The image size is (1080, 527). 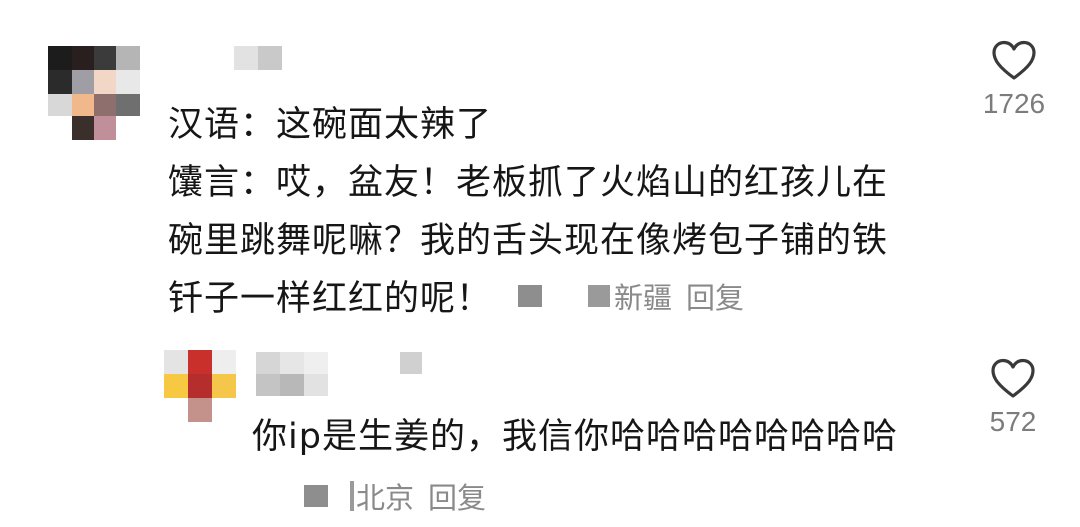 I want to click on ip-location: 新疆, so click(x=643, y=298).